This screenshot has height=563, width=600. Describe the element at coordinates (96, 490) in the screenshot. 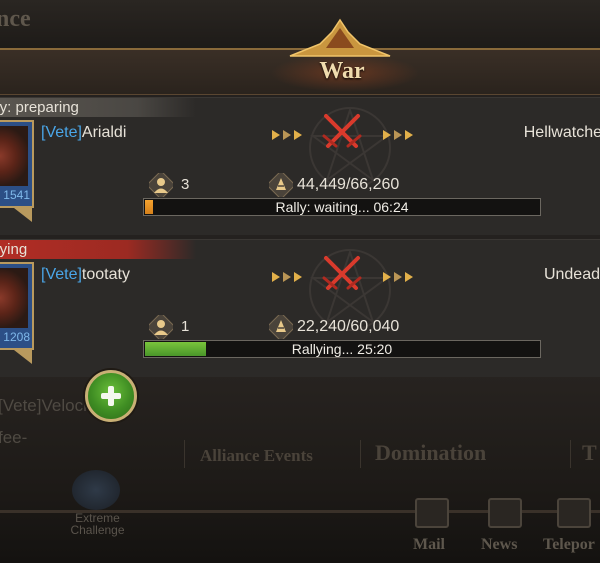

I see `extreme-challenge-icon` at that location.